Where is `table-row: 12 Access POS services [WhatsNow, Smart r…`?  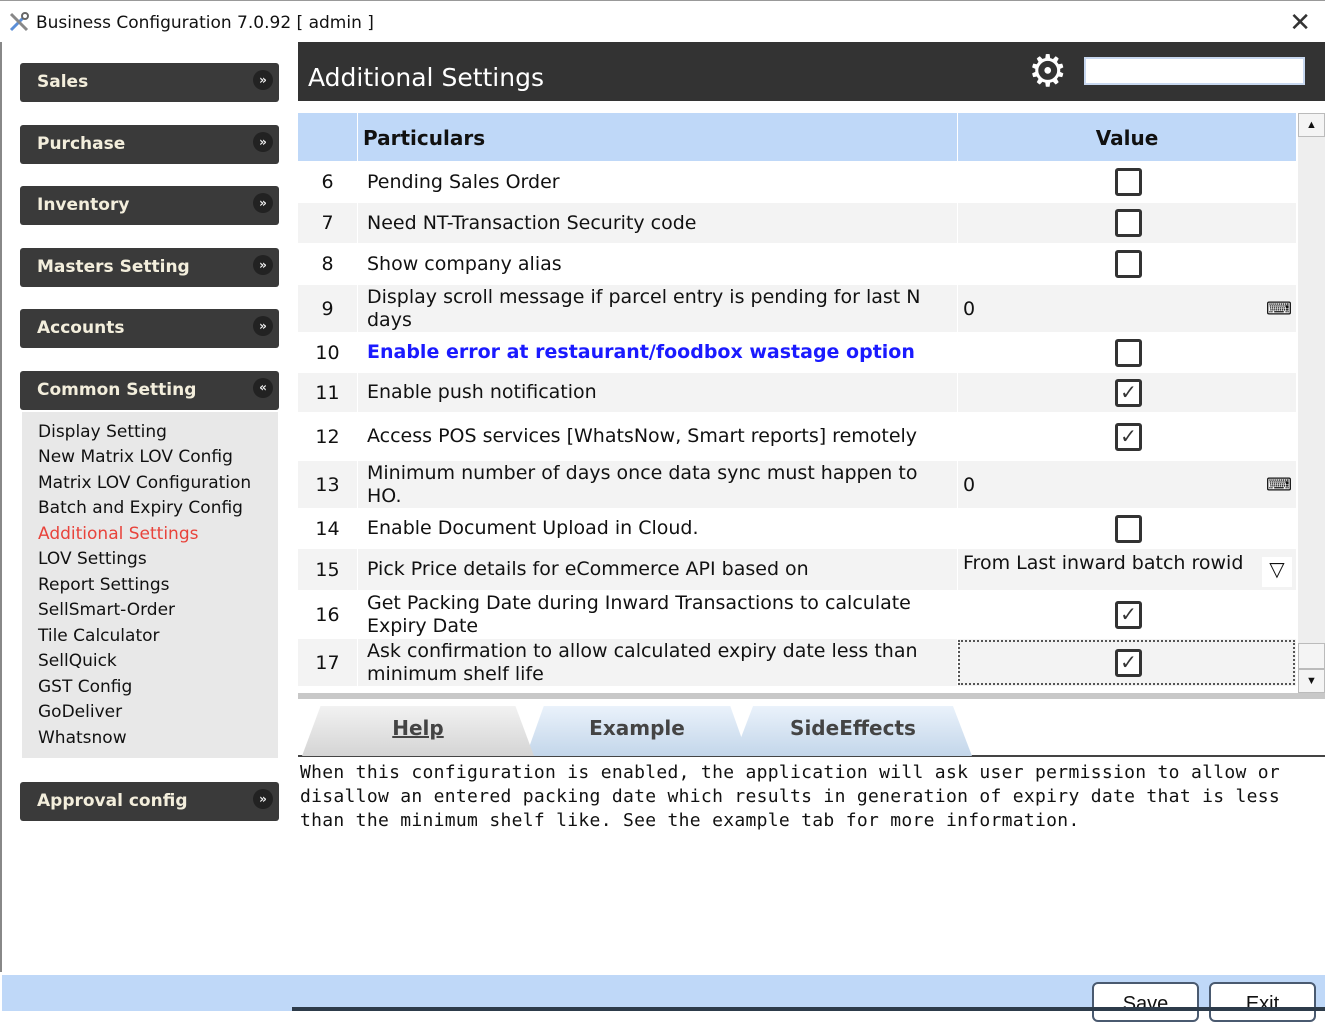 table-row: 12 Access POS services [WhatsNow, Smart r… is located at coordinates (797, 436).